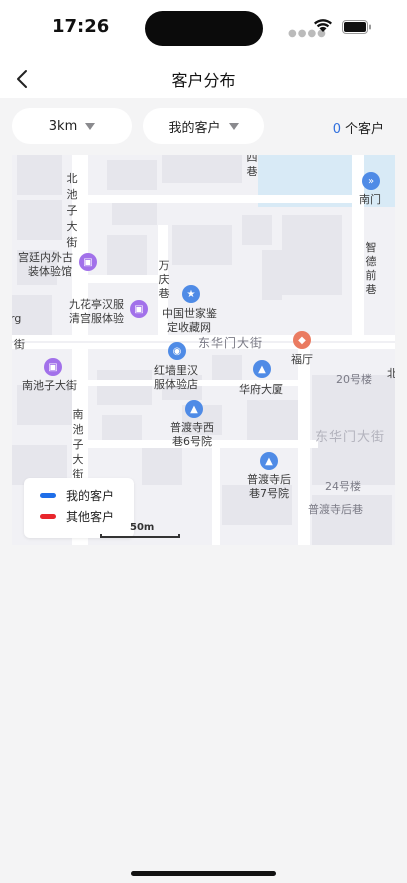 Image resolution: width=407 pixels, height=883 pixels. I want to click on map-legend: 我的客户 其他客户, so click(79, 508).